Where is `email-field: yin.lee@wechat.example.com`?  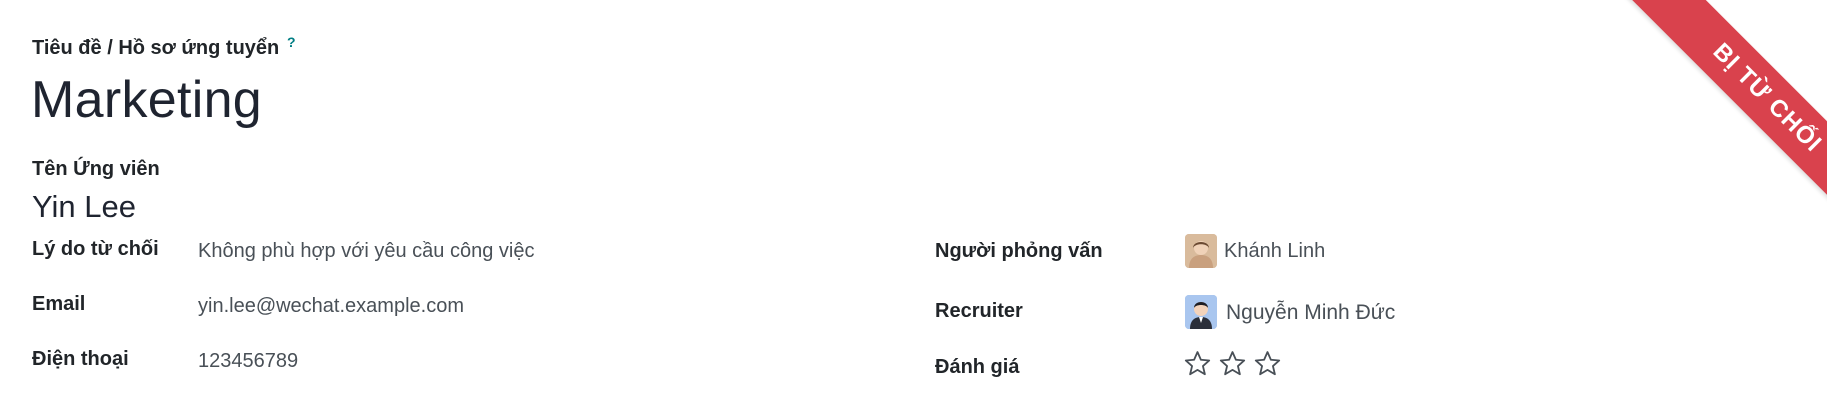 email-field: yin.lee@wechat.example.com is located at coordinates (331, 306).